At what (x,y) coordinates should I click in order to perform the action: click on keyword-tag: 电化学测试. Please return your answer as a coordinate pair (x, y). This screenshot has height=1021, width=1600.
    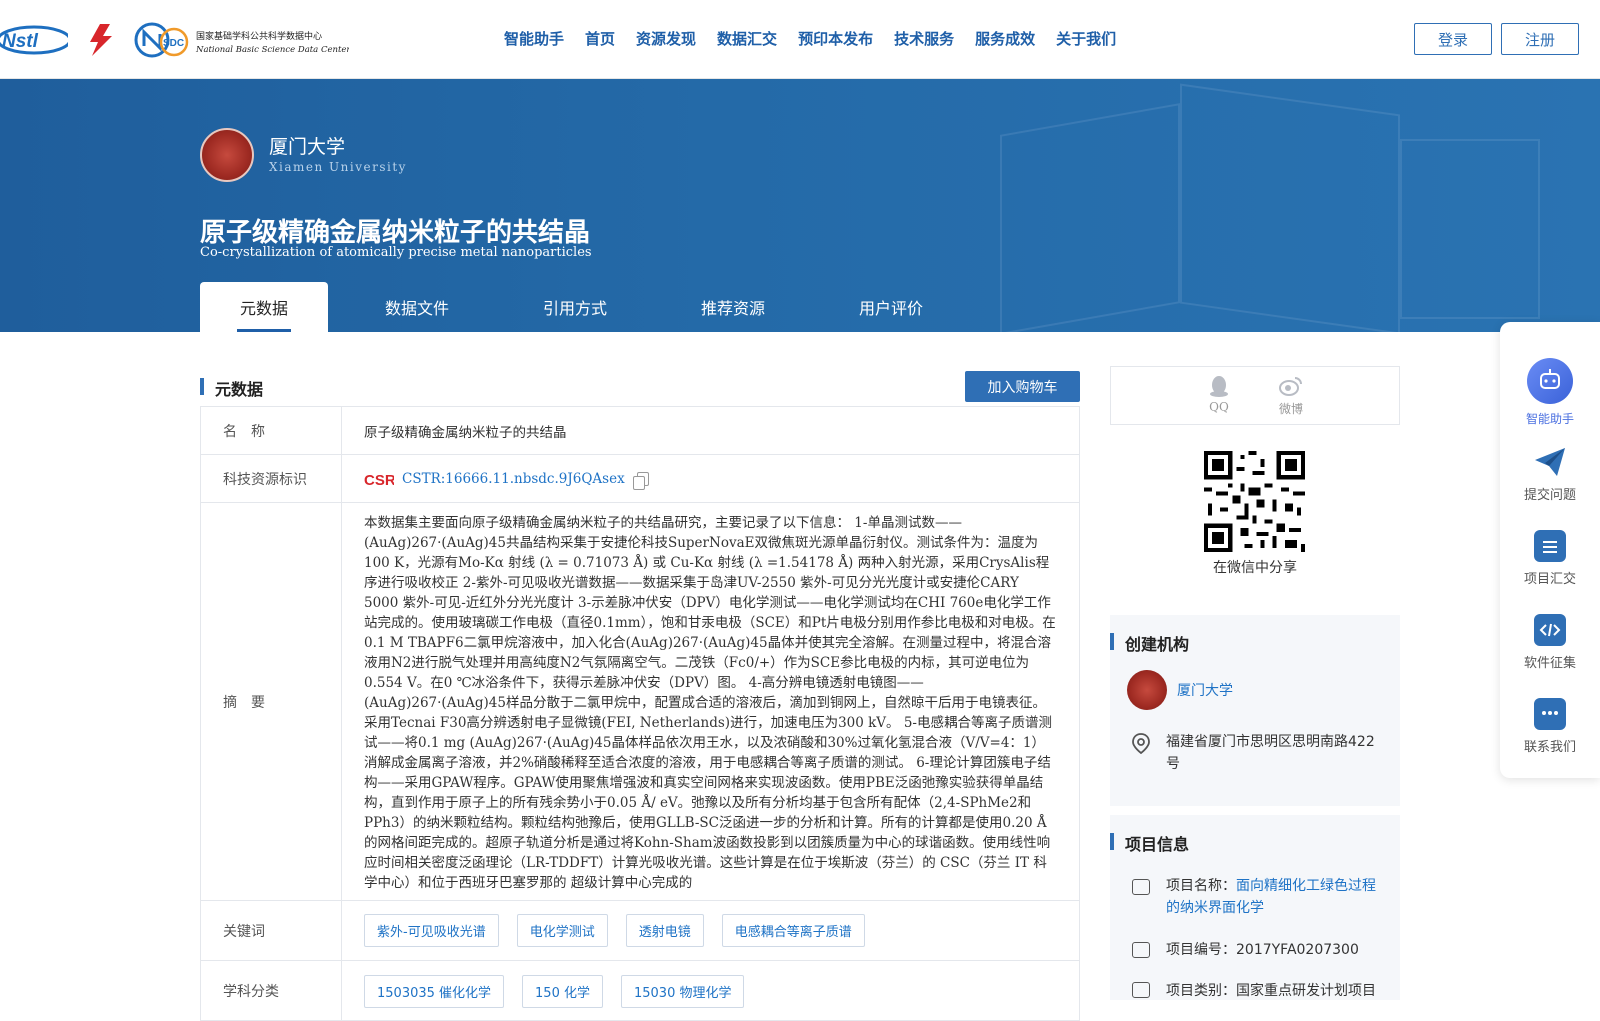
    Looking at the image, I should click on (562, 930).